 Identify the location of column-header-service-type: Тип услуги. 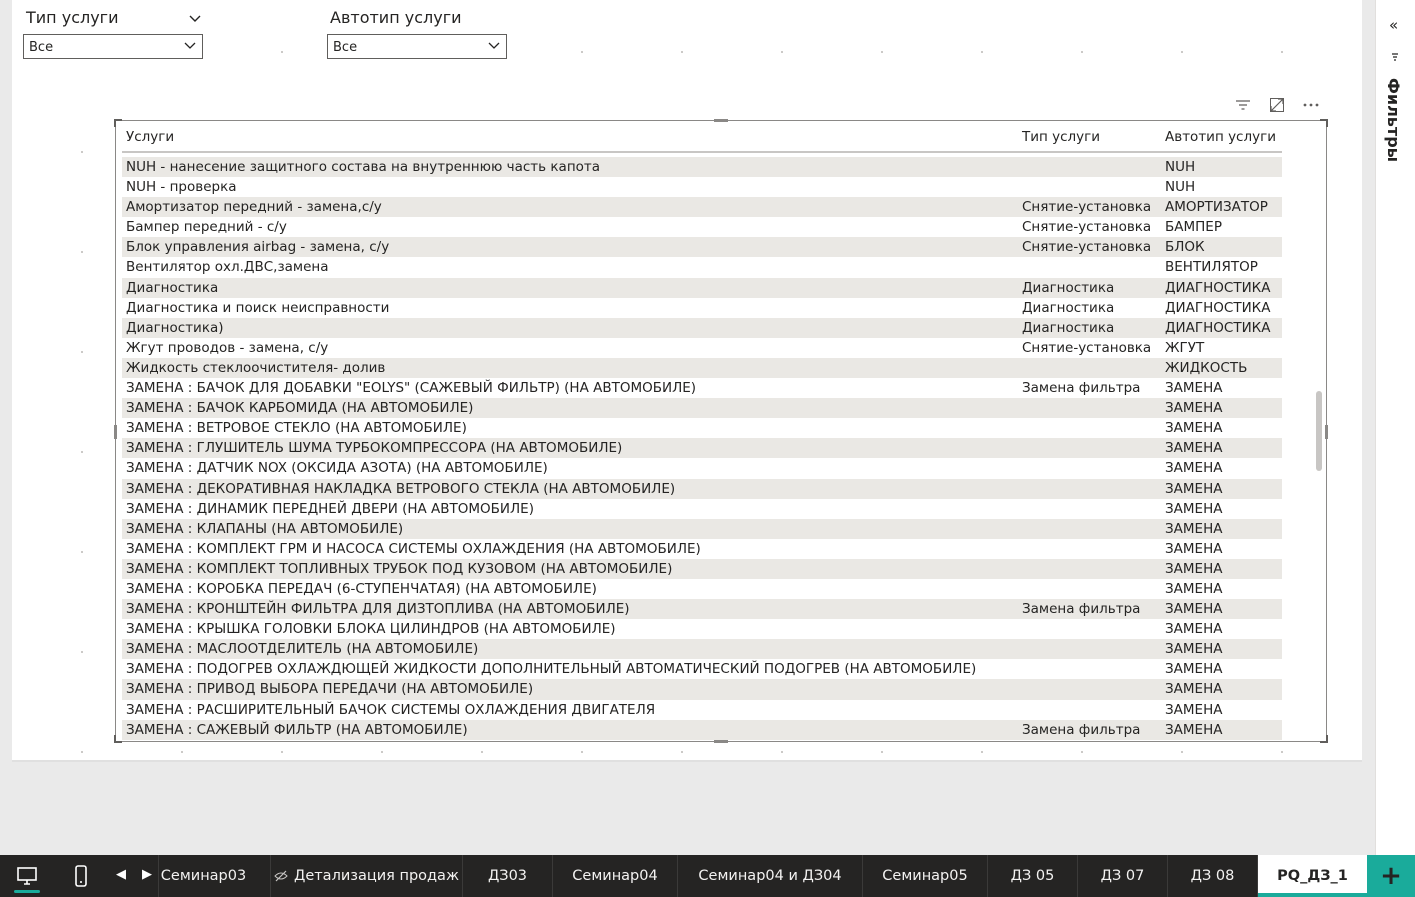
(1061, 137).